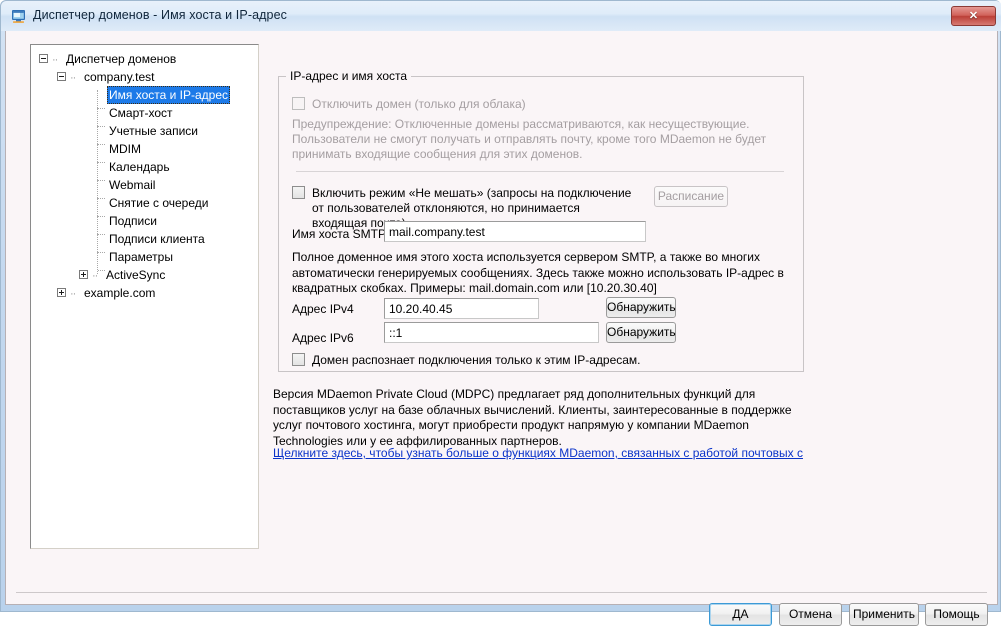  I want to click on tree-node-webmail: Webmail, so click(144, 189).